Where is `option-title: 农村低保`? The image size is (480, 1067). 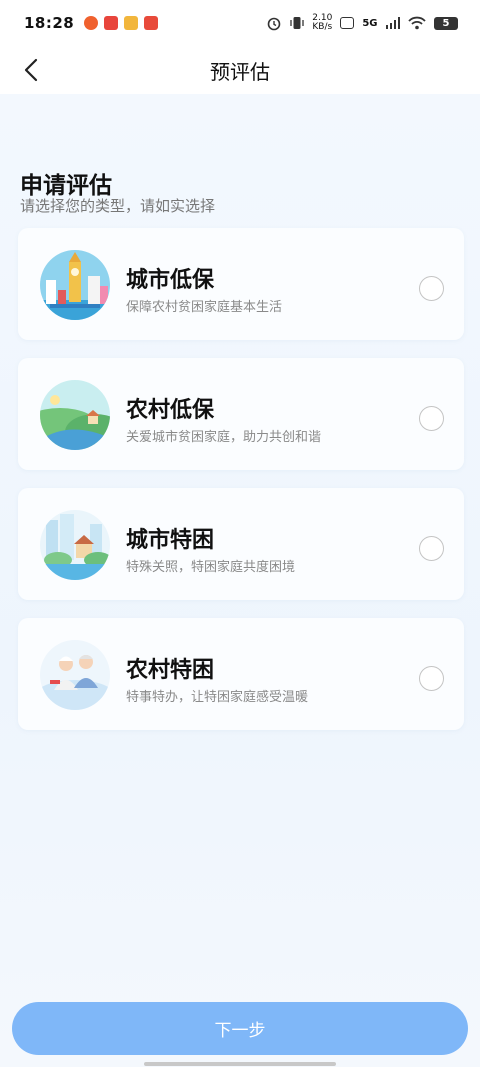
option-title: 农村低保 is located at coordinates (170, 410).